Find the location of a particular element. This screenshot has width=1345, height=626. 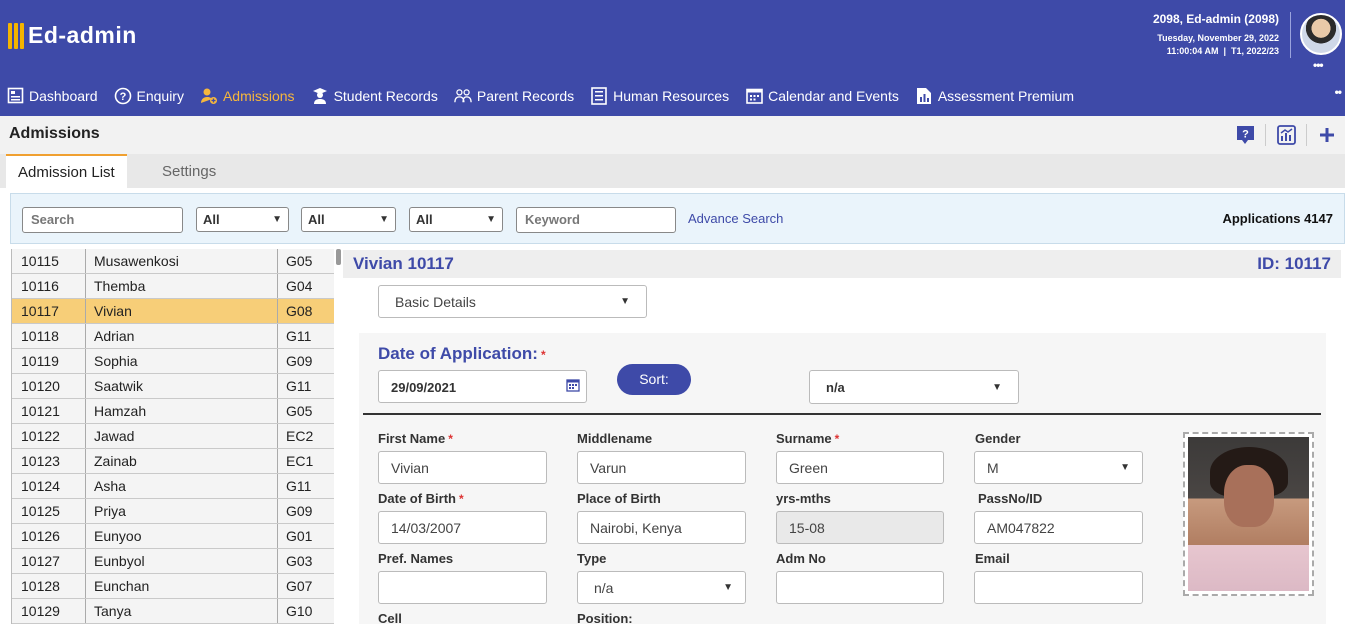

brand-logo: Ed-admin is located at coordinates (72, 35).